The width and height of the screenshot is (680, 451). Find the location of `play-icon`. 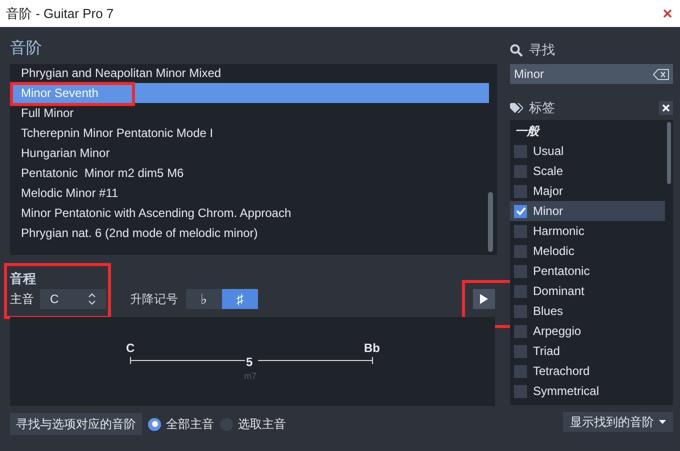

play-icon is located at coordinates (484, 299).